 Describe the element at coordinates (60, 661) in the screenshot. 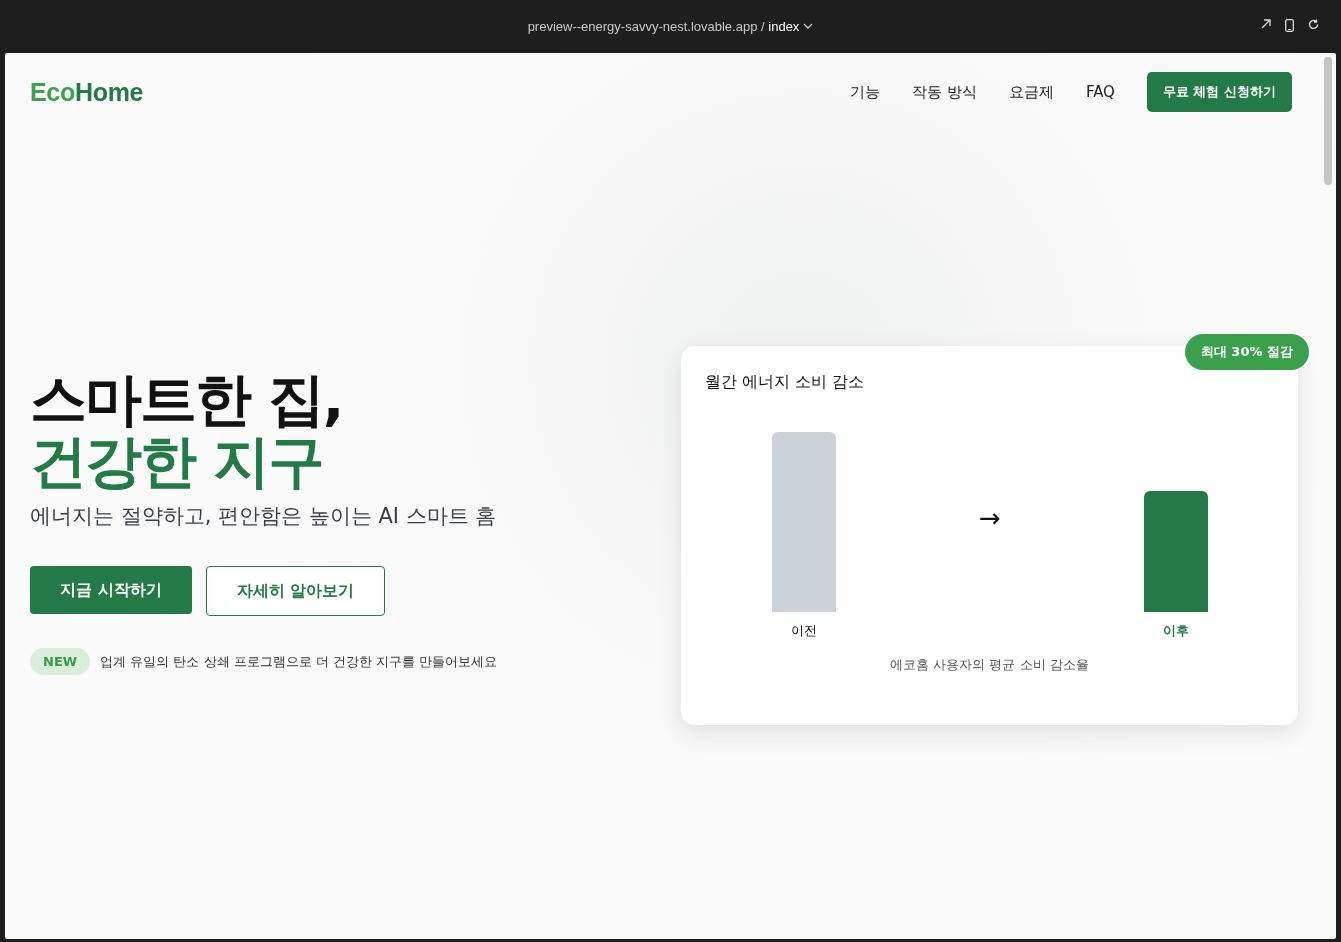

I see `new-badge: NEW` at that location.